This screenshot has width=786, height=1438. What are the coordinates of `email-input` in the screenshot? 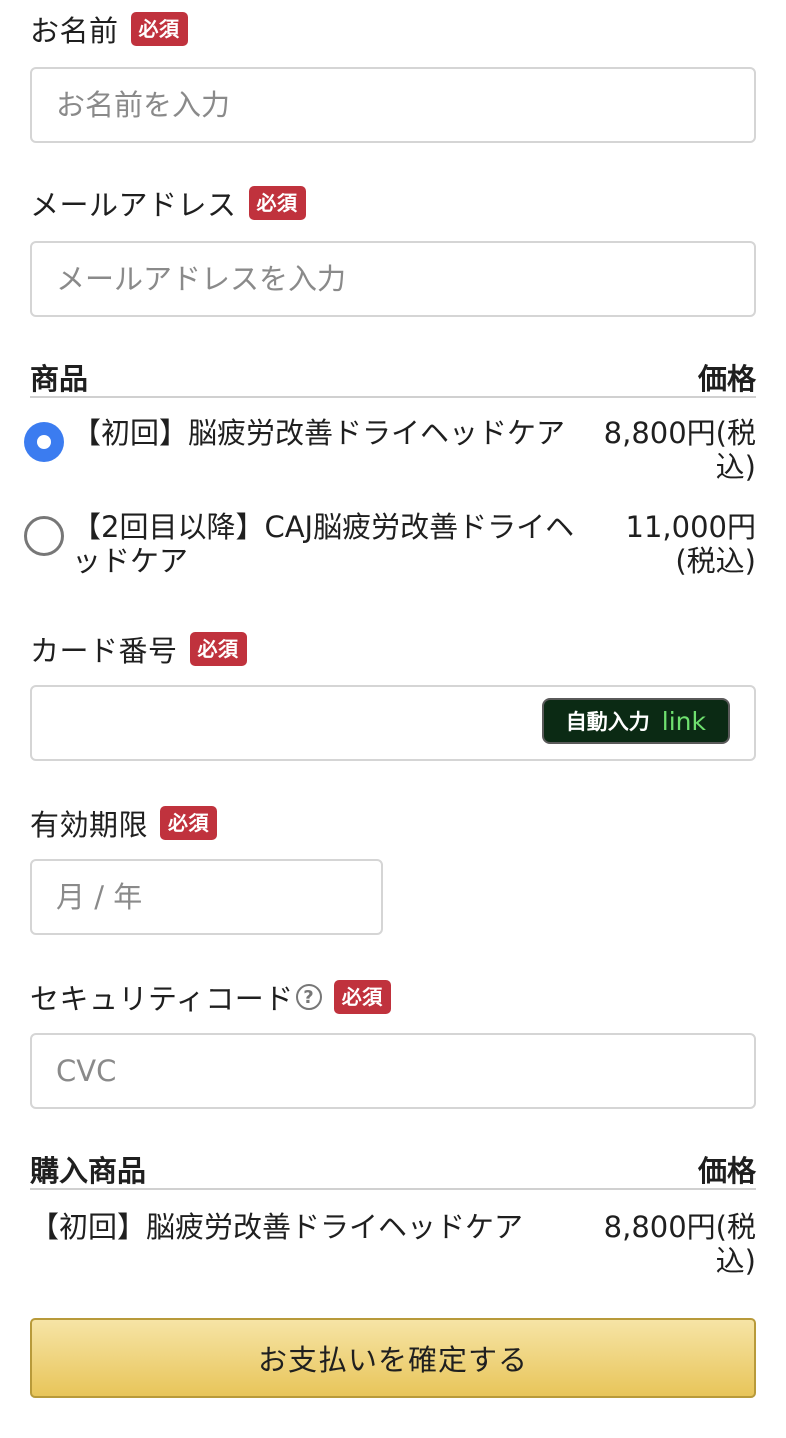 It's located at (393, 279).